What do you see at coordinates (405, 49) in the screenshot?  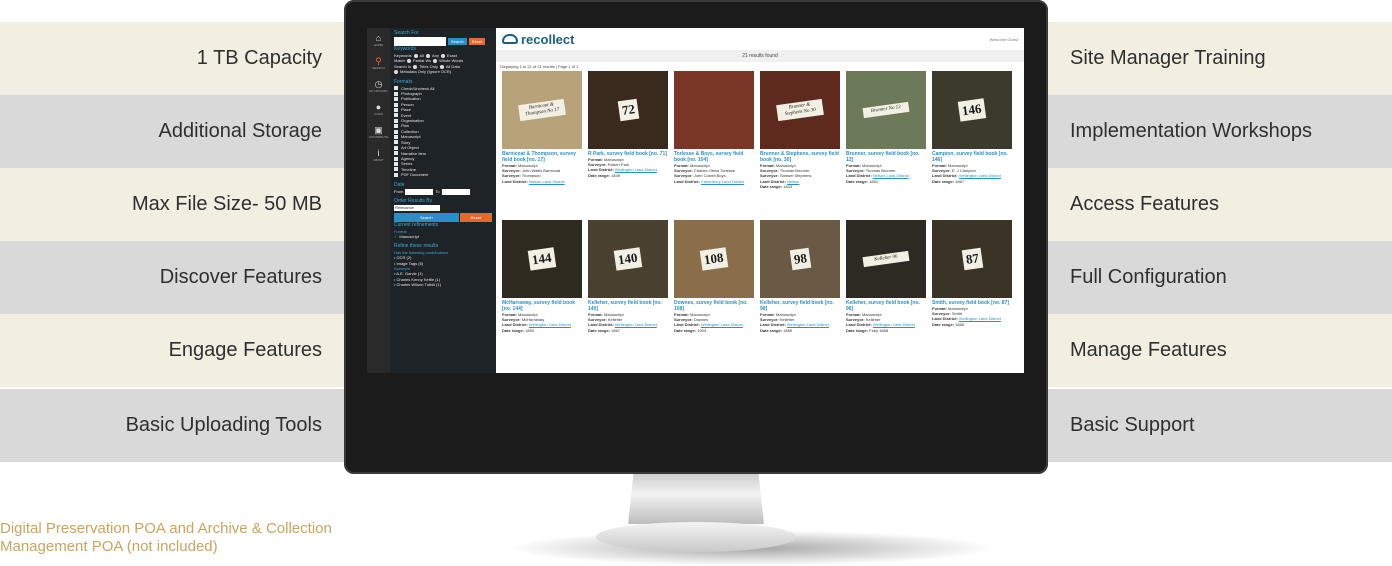 I see `keywords-heading: Keywords` at bounding box center [405, 49].